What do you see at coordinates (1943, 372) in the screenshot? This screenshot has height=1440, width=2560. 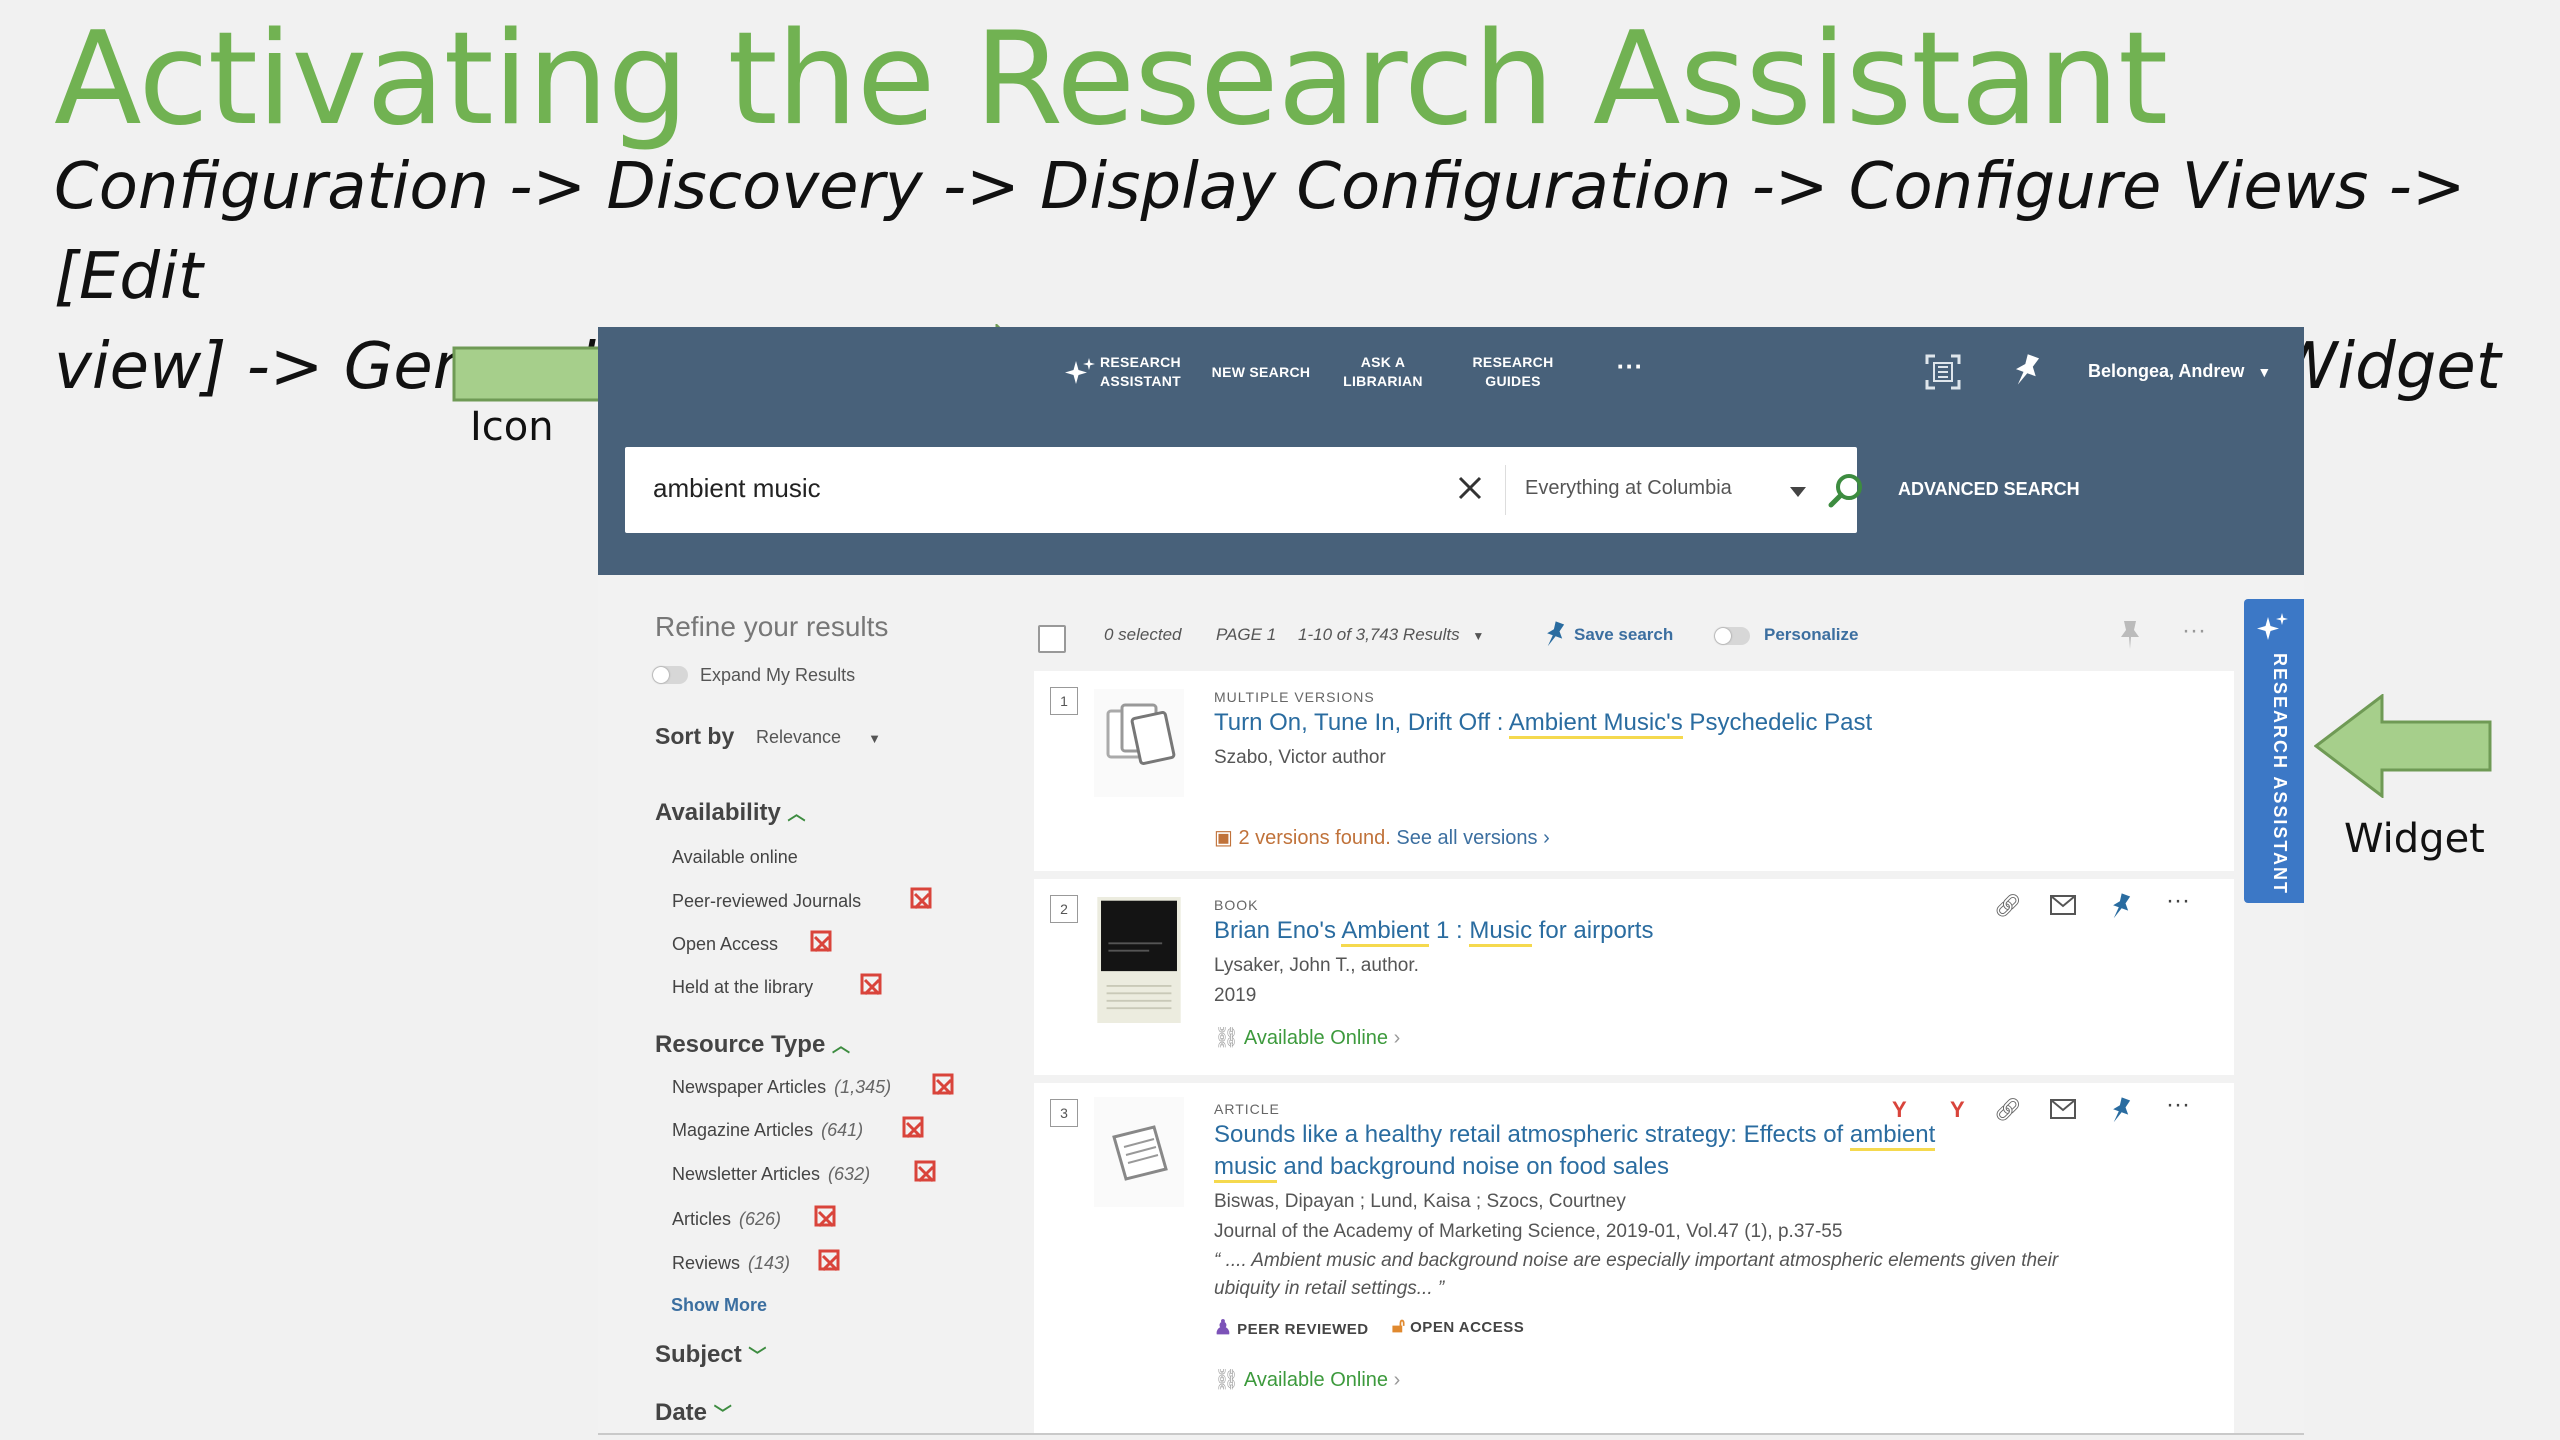 I see `barcode-scan-icon` at bounding box center [1943, 372].